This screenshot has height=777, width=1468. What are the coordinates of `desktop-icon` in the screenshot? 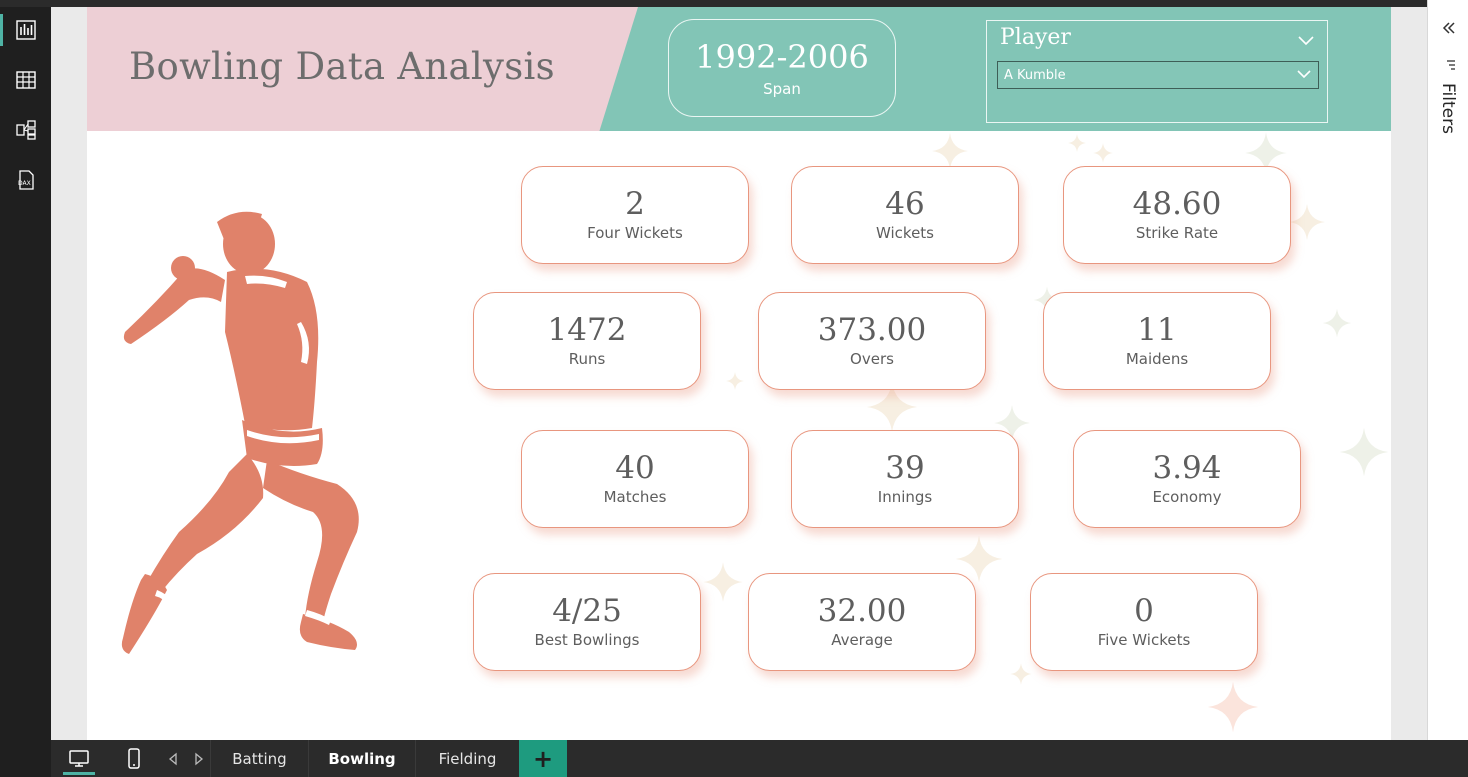 It's located at (79, 758).